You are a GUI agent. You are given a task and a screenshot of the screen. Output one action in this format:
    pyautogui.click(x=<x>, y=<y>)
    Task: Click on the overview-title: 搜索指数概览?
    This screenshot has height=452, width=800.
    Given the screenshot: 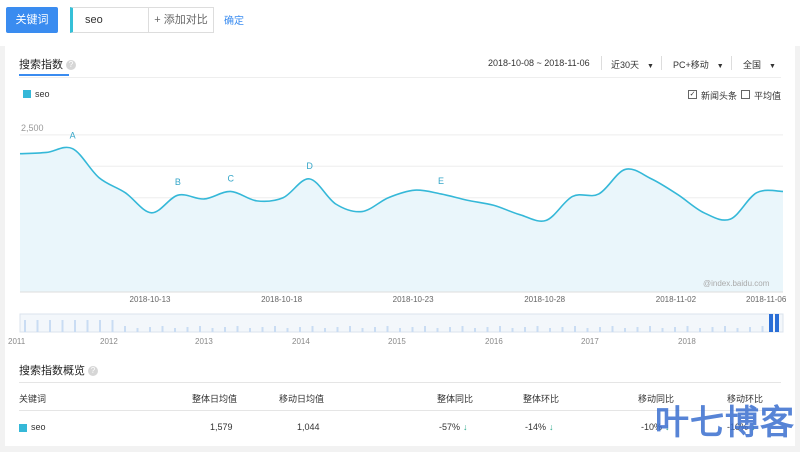 What is the action you would take?
    pyautogui.click(x=58, y=370)
    